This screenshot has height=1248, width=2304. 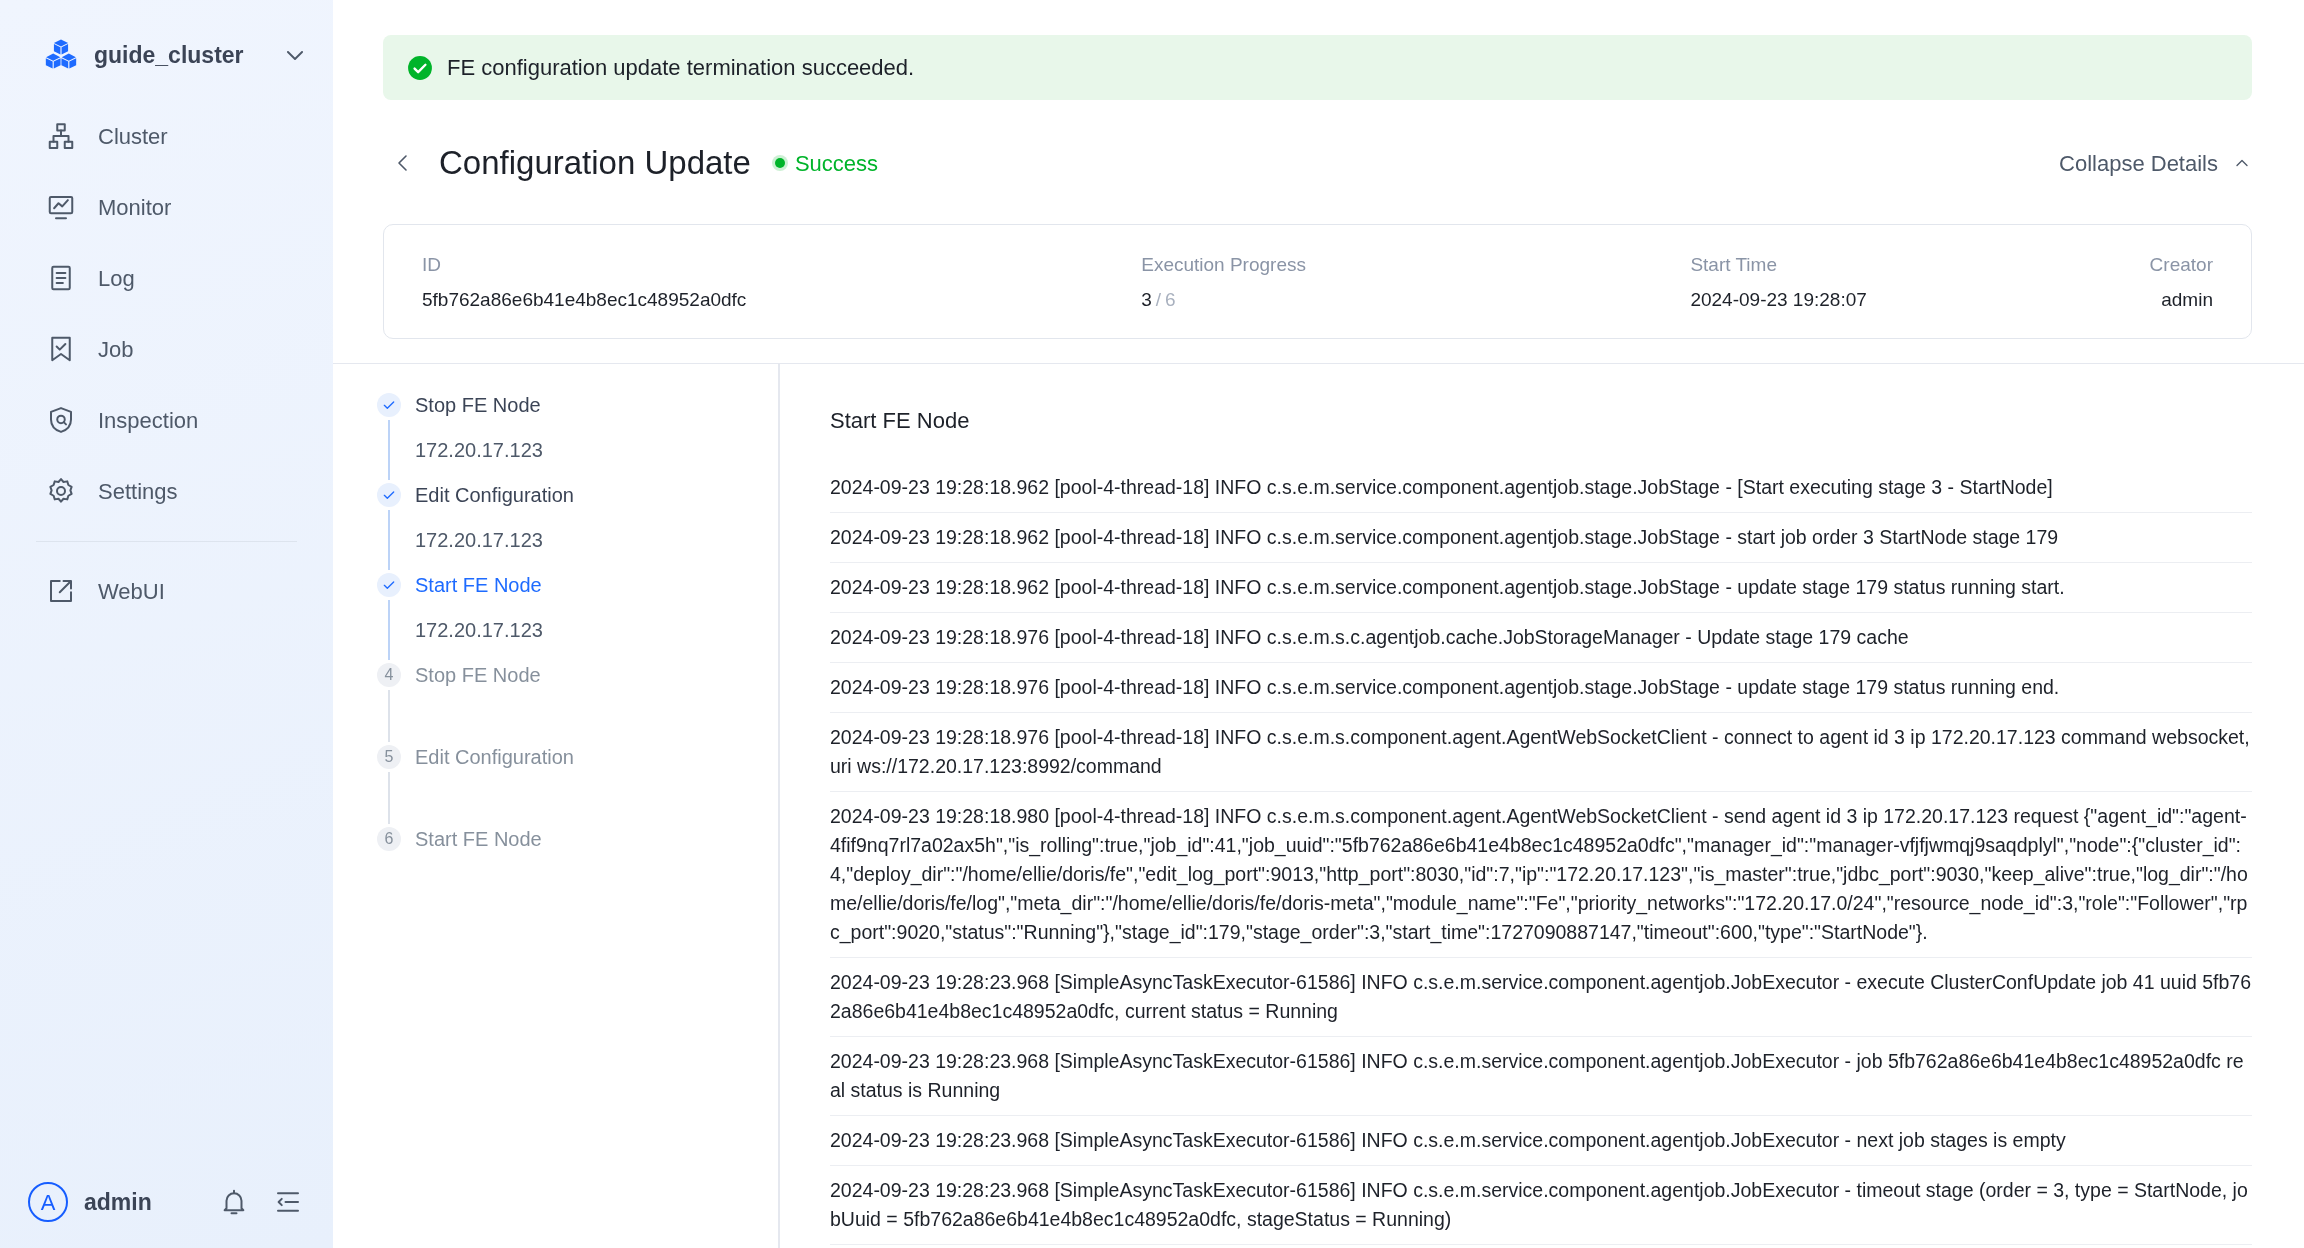 I want to click on step-item: Edit Configuration, so click(x=577, y=495).